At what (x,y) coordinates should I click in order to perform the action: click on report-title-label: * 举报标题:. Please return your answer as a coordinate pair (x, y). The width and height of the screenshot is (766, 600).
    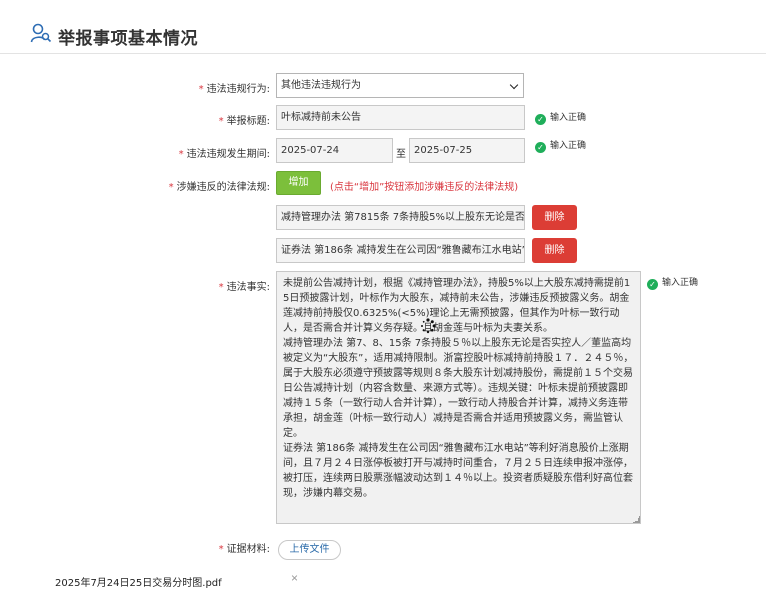
    Looking at the image, I should click on (244, 121).